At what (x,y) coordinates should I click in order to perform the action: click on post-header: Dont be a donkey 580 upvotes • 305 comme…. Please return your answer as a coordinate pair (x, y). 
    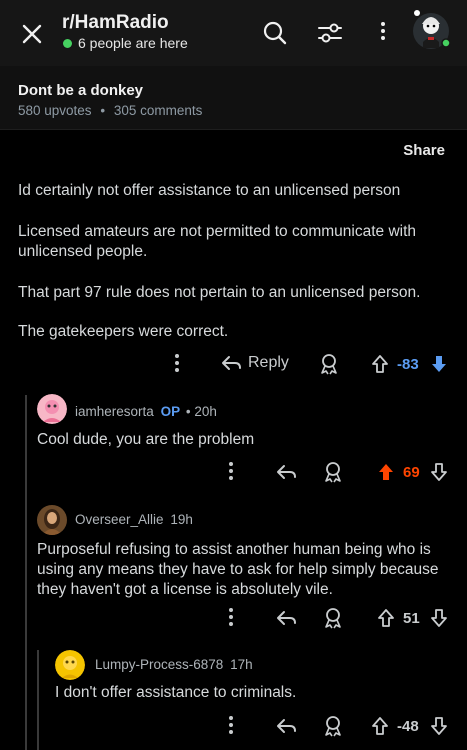
    Looking at the image, I should click on (233, 98).